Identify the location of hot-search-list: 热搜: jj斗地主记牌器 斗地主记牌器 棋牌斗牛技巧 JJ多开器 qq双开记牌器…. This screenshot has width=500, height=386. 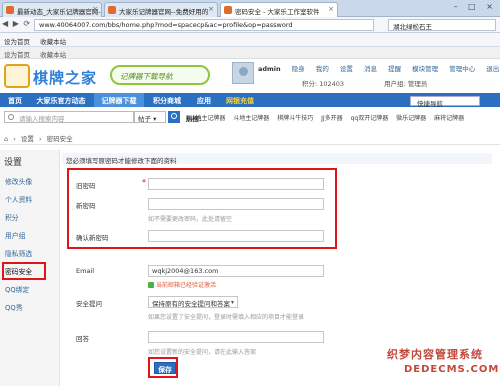
(325, 119).